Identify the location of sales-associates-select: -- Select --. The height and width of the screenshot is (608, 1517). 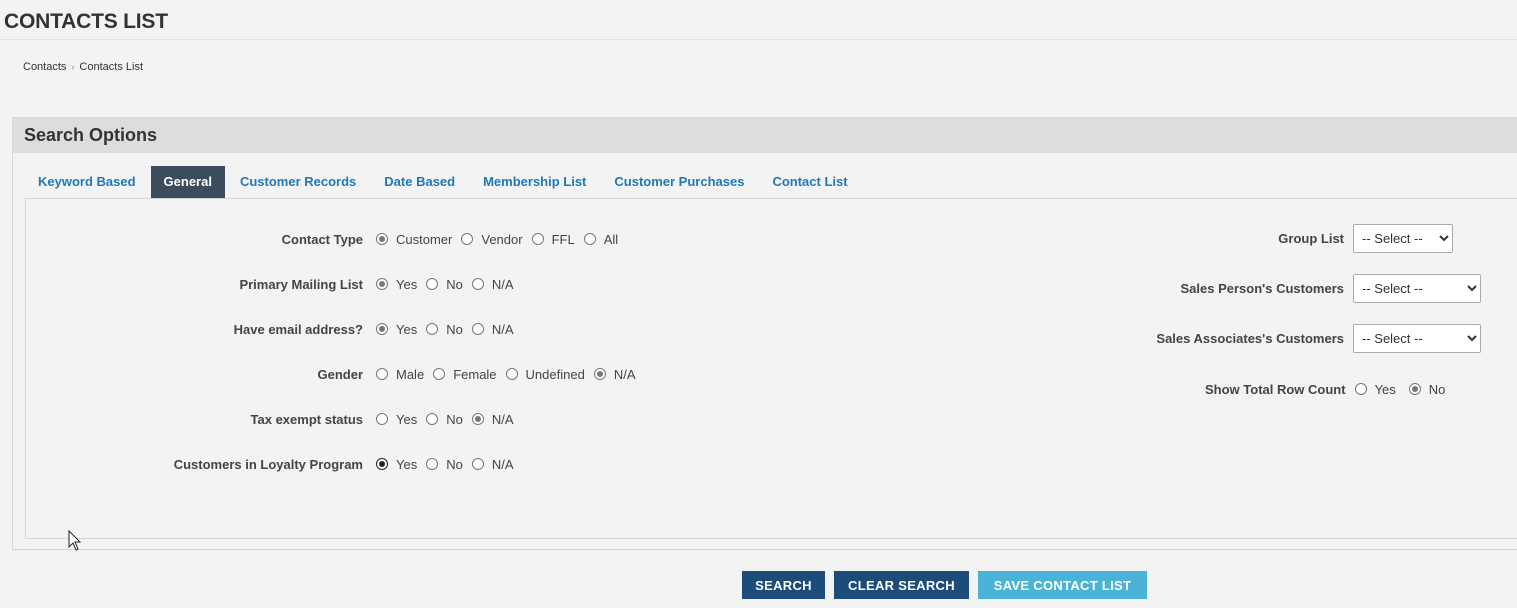
(1417, 338).